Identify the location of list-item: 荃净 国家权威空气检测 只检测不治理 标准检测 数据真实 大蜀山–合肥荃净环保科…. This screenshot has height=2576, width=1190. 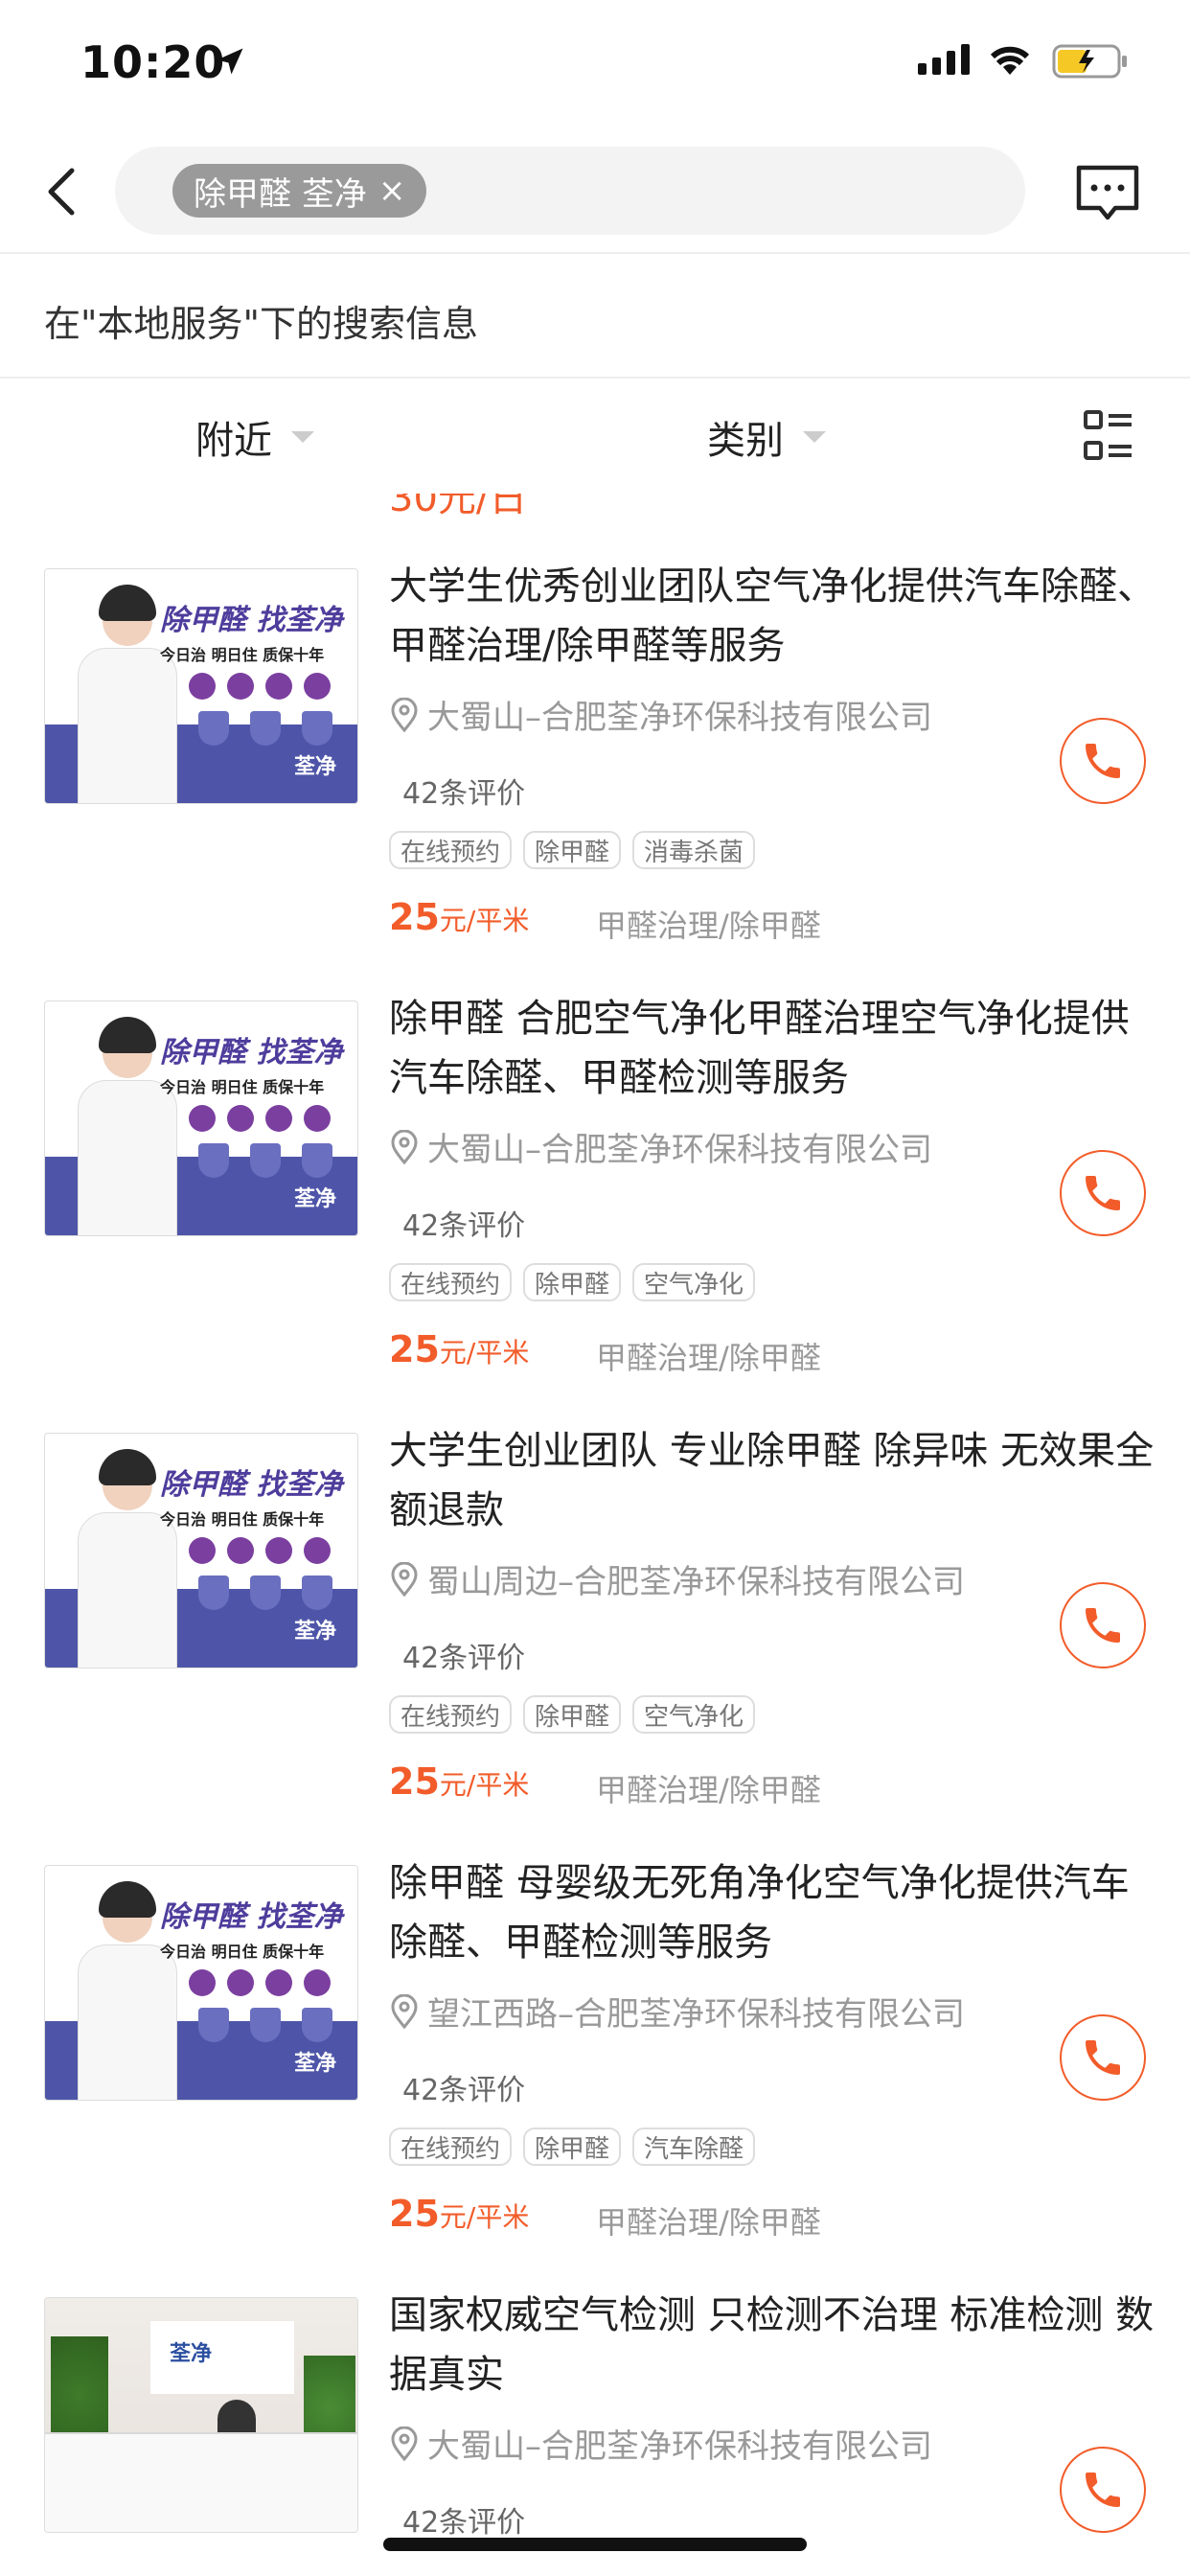
(595, 2399).